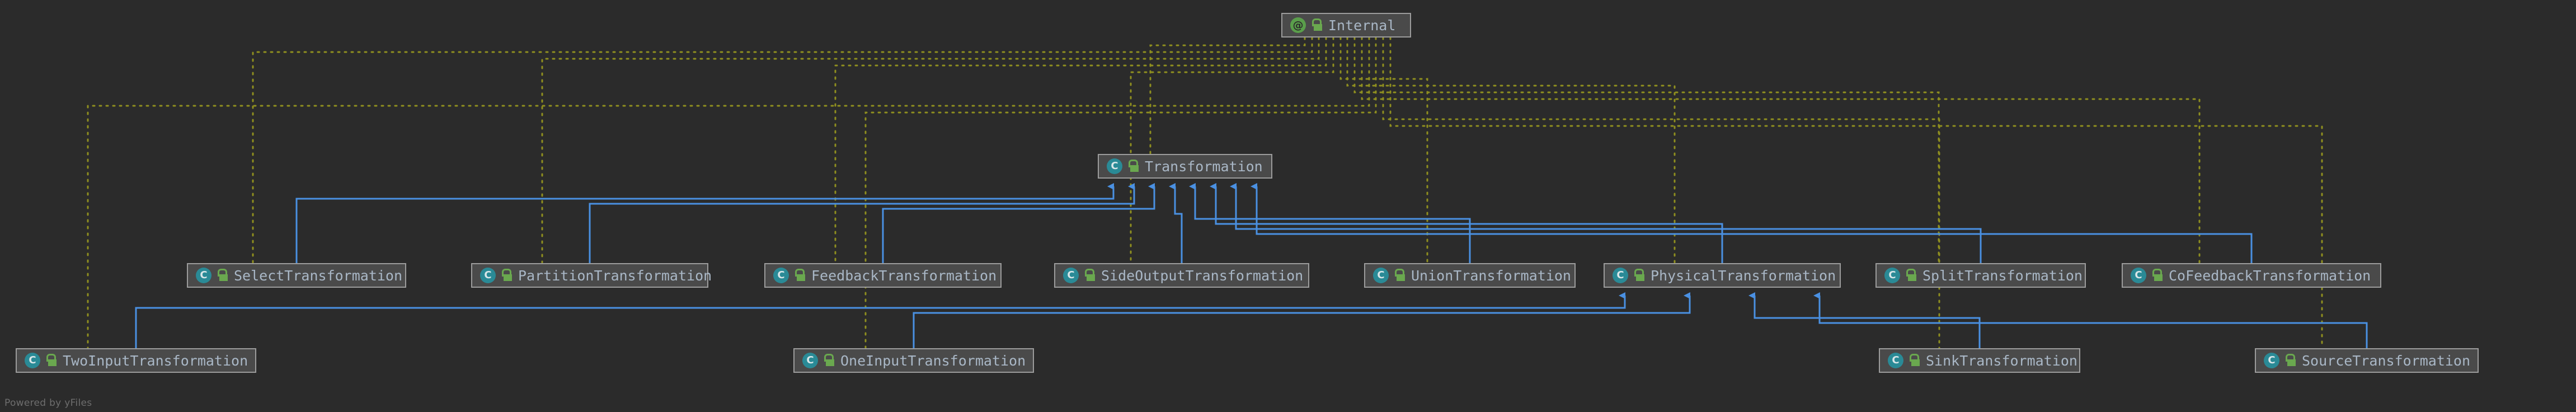 The width and height of the screenshot is (2576, 412). What do you see at coordinates (1362, 25) in the screenshot?
I see `node-label: Internal` at bounding box center [1362, 25].